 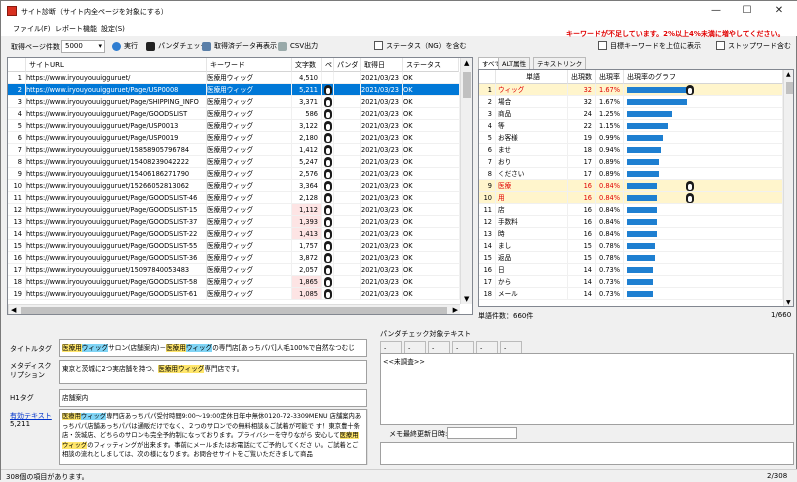 I want to click on url-table-hscroll-thumb, so click(x=234, y=310).